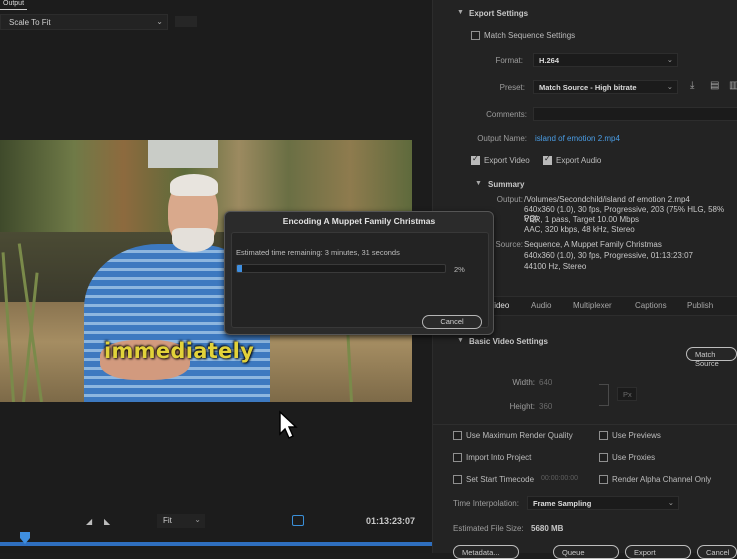  Describe the element at coordinates (107, 521) in the screenshot. I see `step-forward-icon: ◣` at that location.